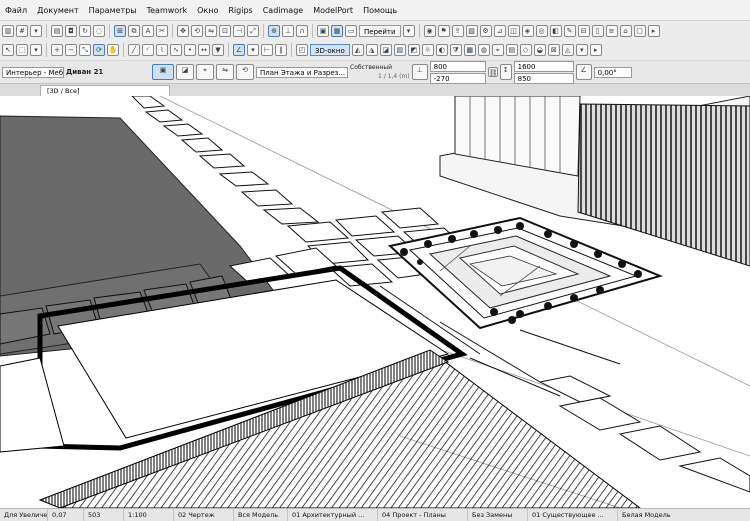  Describe the element at coordinates (302, 30) in the screenshot. I see `magnet-icon: ∩` at that location.